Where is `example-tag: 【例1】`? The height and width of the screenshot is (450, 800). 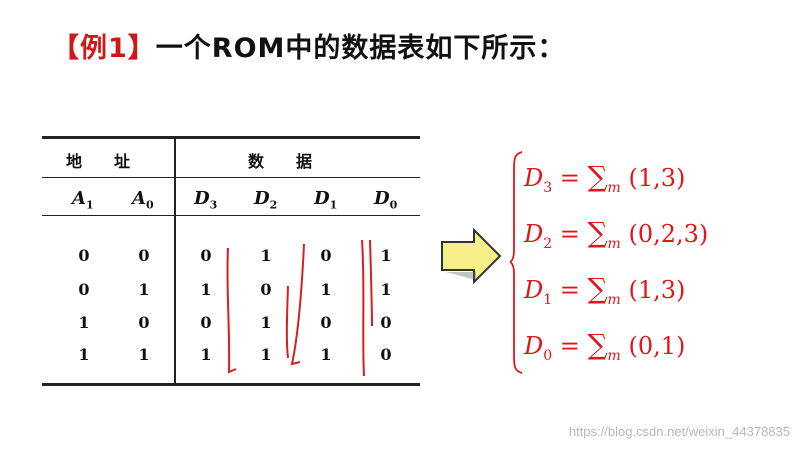
example-tag: 【例1】 is located at coordinates (104, 48).